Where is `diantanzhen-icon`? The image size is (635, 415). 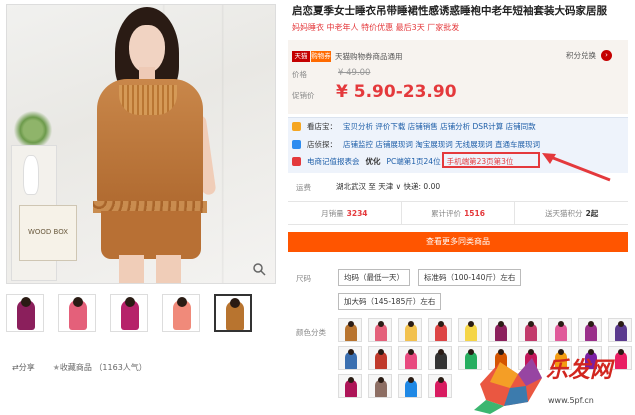
diantanzhen-icon is located at coordinates (296, 144).